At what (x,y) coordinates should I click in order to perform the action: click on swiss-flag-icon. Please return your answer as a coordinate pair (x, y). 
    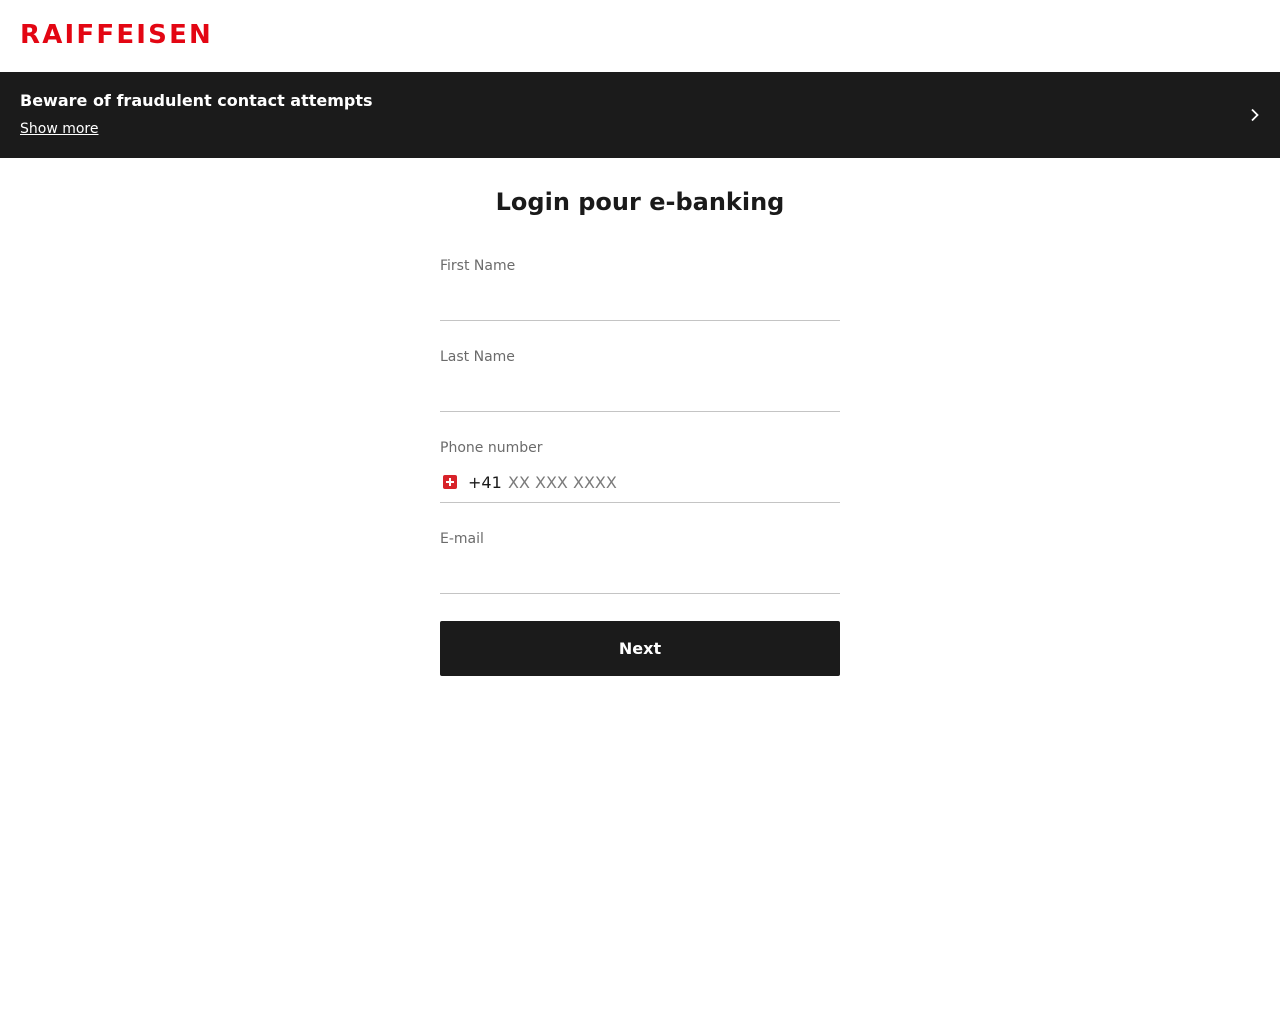
    Looking at the image, I should click on (450, 482).